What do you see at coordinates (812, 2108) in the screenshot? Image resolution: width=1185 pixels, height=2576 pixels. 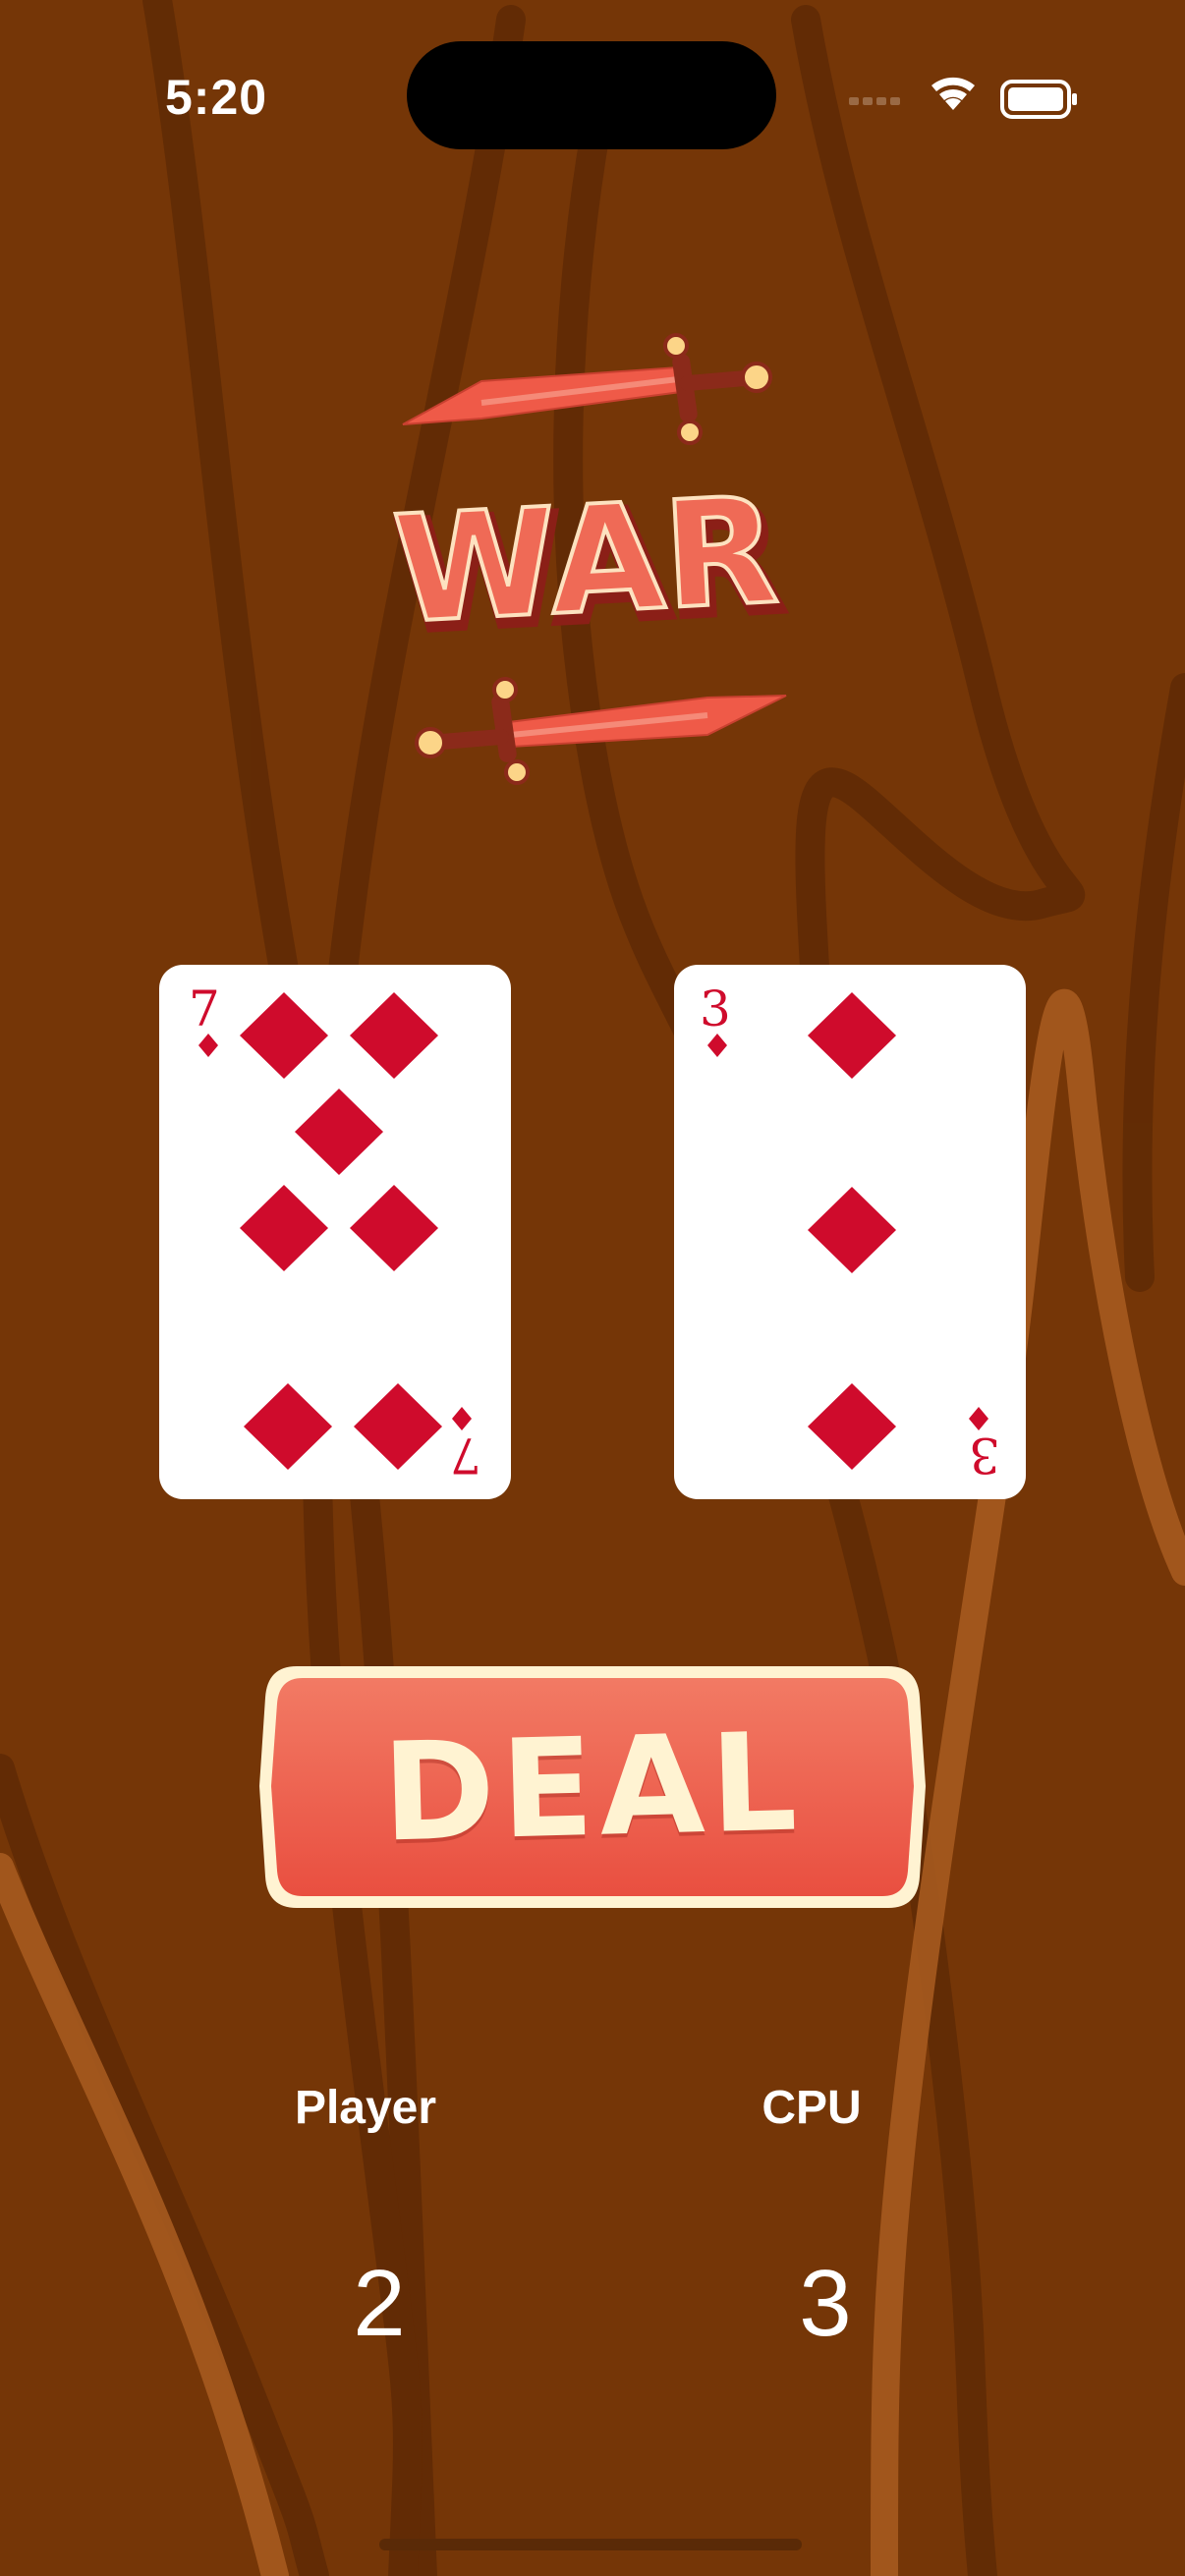 I see `cpu-score-label: CPU` at bounding box center [812, 2108].